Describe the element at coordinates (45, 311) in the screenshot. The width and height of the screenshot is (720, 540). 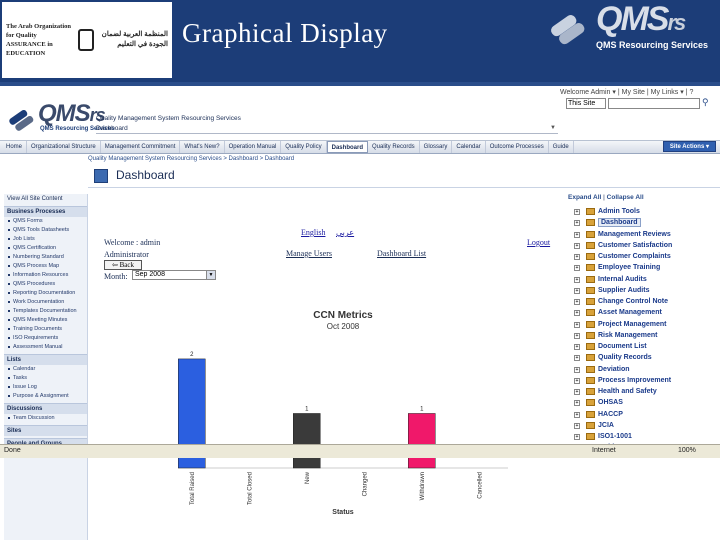
I see `quick-launch-item: Templates Documentation` at that location.